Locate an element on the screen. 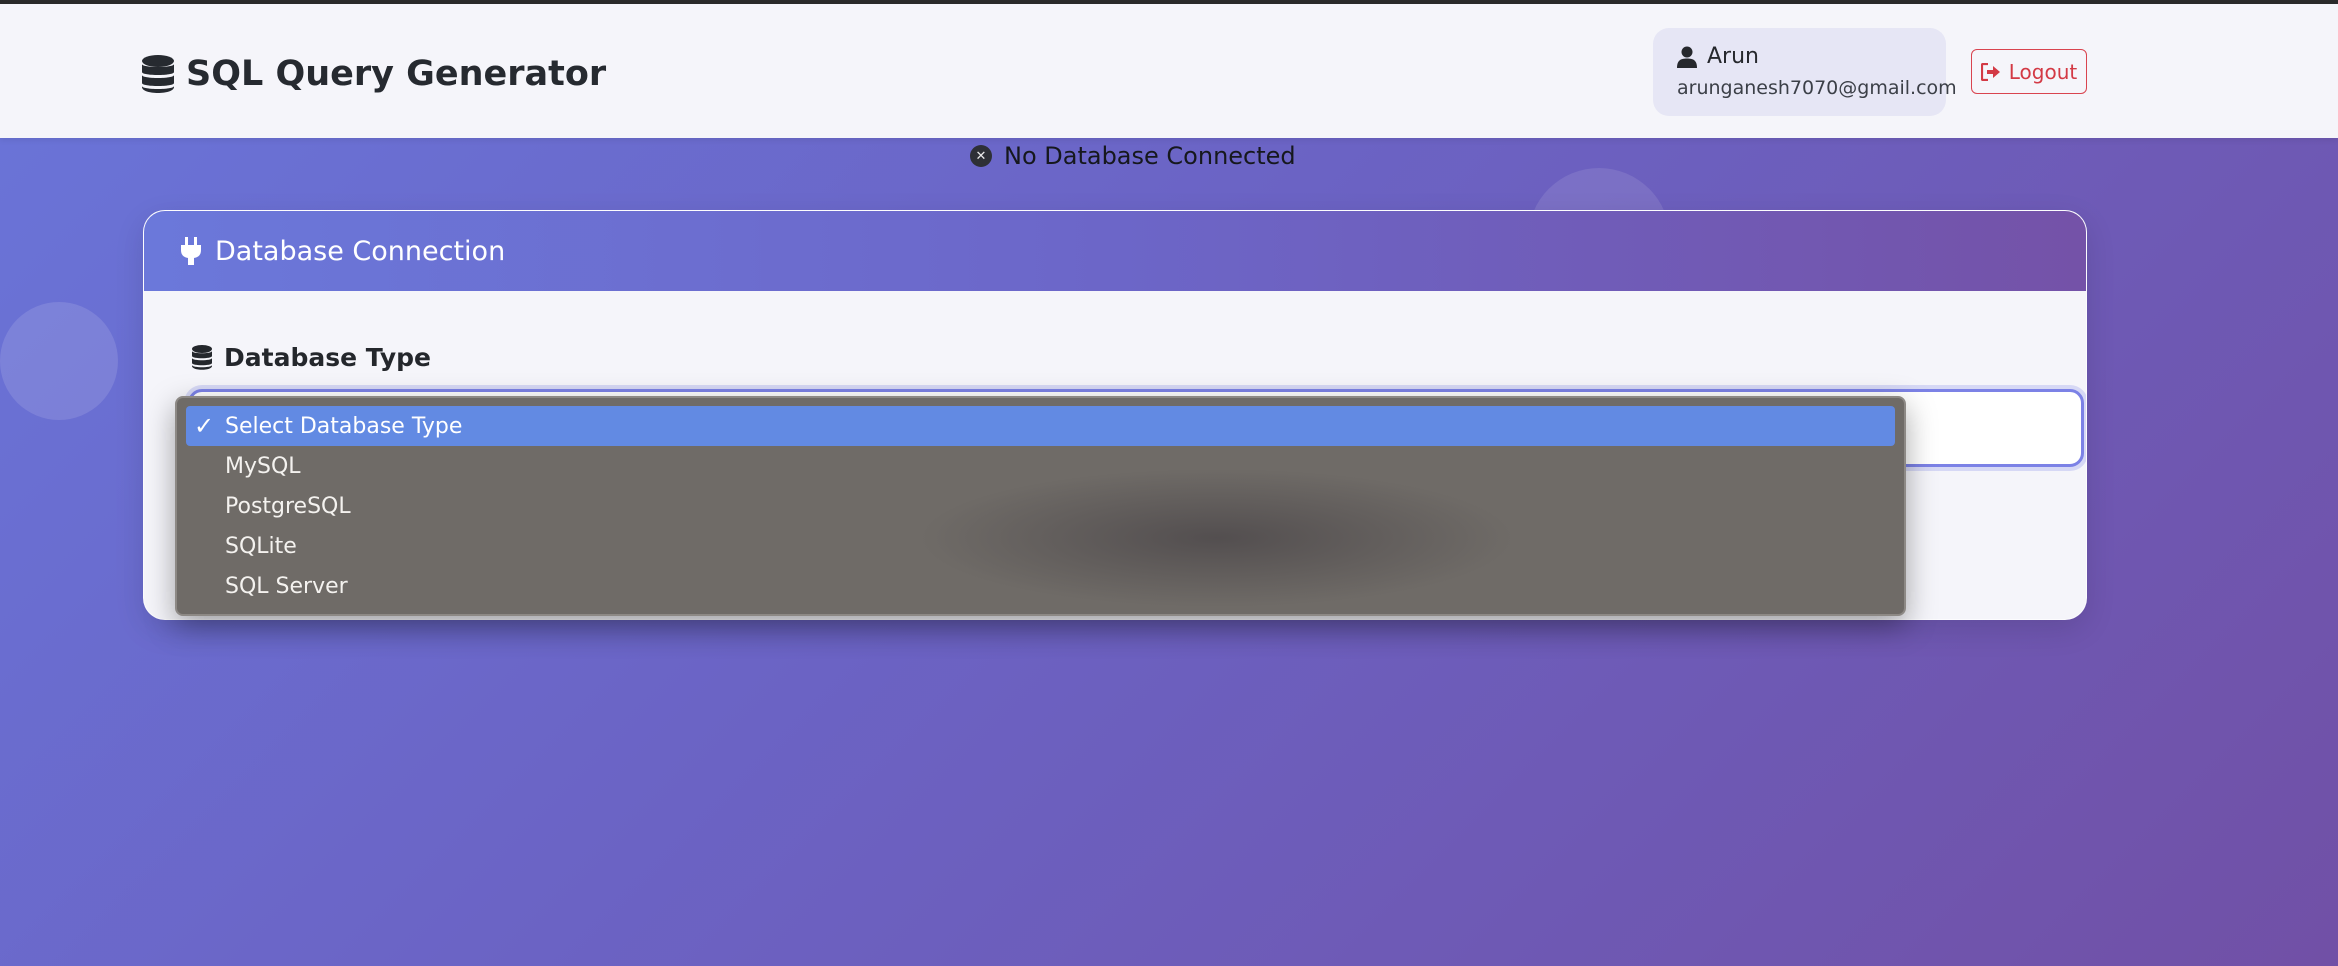 The width and height of the screenshot is (2338, 966). database-type-label: Database Type is located at coordinates (311, 357).